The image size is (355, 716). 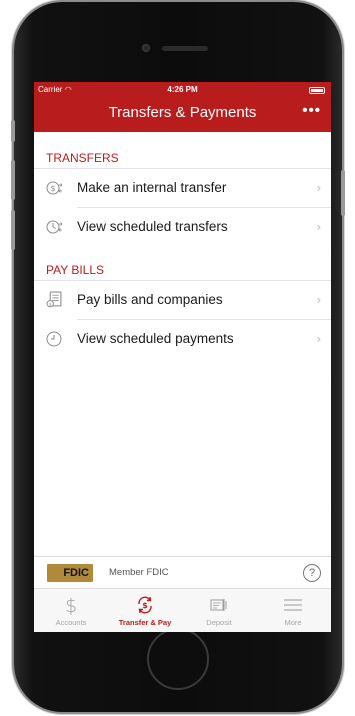 What do you see at coordinates (155, 338) in the screenshot?
I see `row-label: View scheduled payments` at bounding box center [155, 338].